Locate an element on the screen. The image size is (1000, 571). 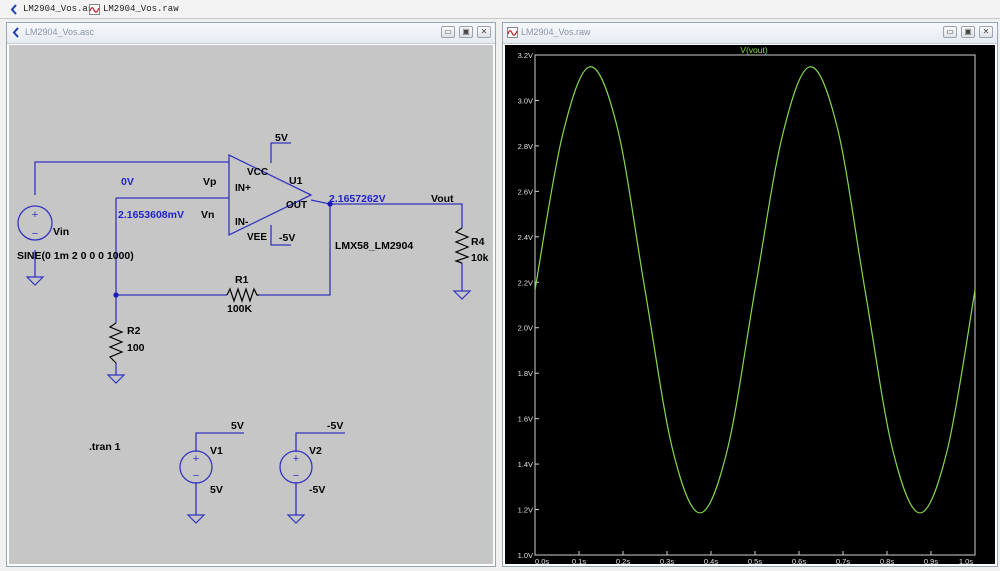
net-label-vout: Vout is located at coordinates (442, 199).